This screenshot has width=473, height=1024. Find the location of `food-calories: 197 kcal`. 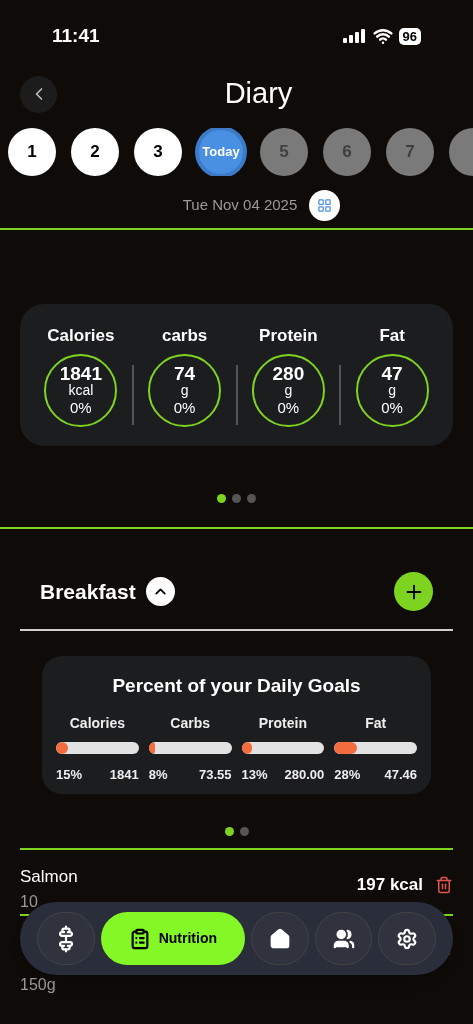

food-calories: 197 kcal is located at coordinates (389, 885).